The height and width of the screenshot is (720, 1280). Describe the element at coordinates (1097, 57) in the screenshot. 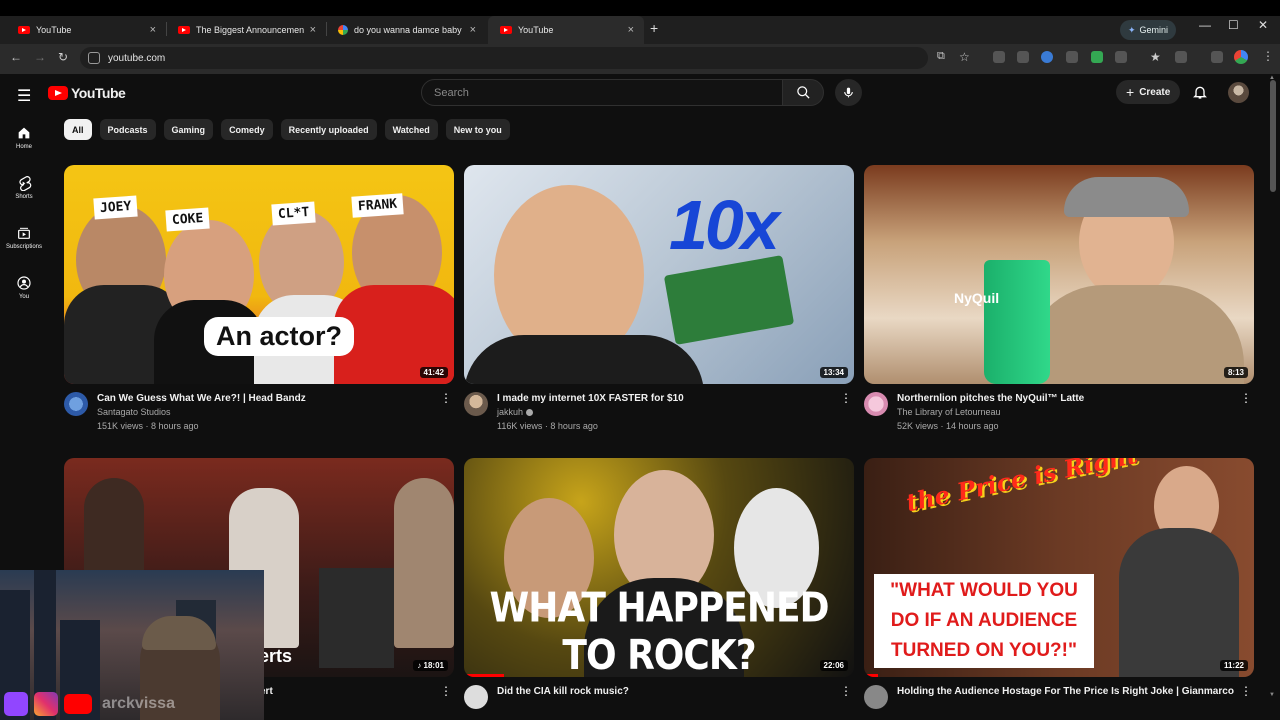

I see `extension-green-icon` at that location.